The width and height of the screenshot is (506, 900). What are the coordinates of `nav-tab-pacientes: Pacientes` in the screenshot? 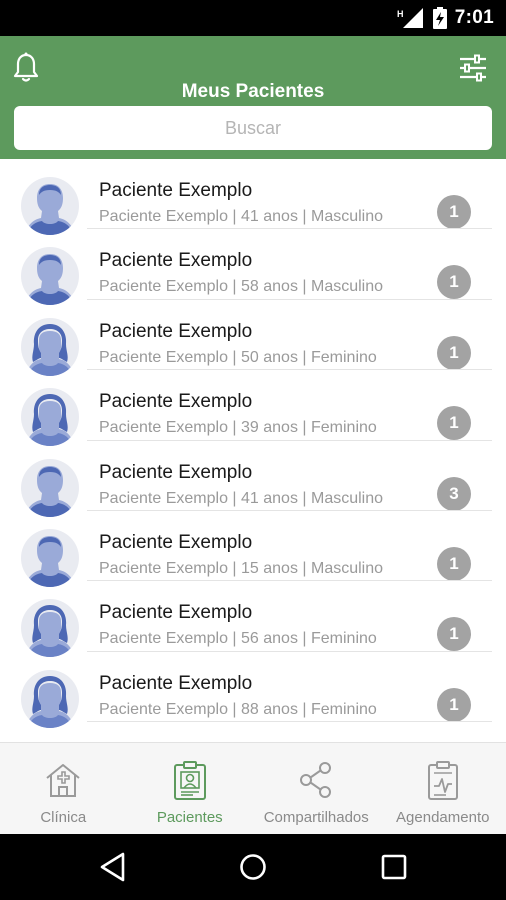 It's located at (190, 789).